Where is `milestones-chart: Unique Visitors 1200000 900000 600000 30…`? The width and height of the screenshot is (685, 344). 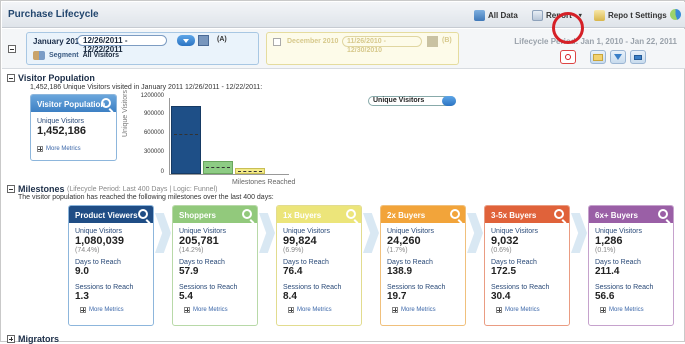
milestones-chart: Unique Visitors 1200000 900000 600000 30… is located at coordinates (213, 138).